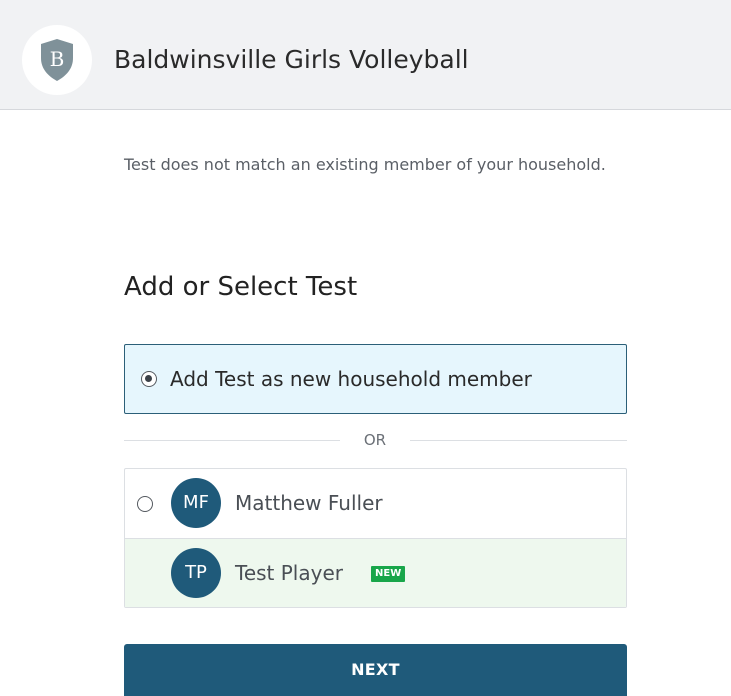  What do you see at coordinates (309, 503) in the screenshot?
I see `member-name: Matthew Fuller` at bounding box center [309, 503].